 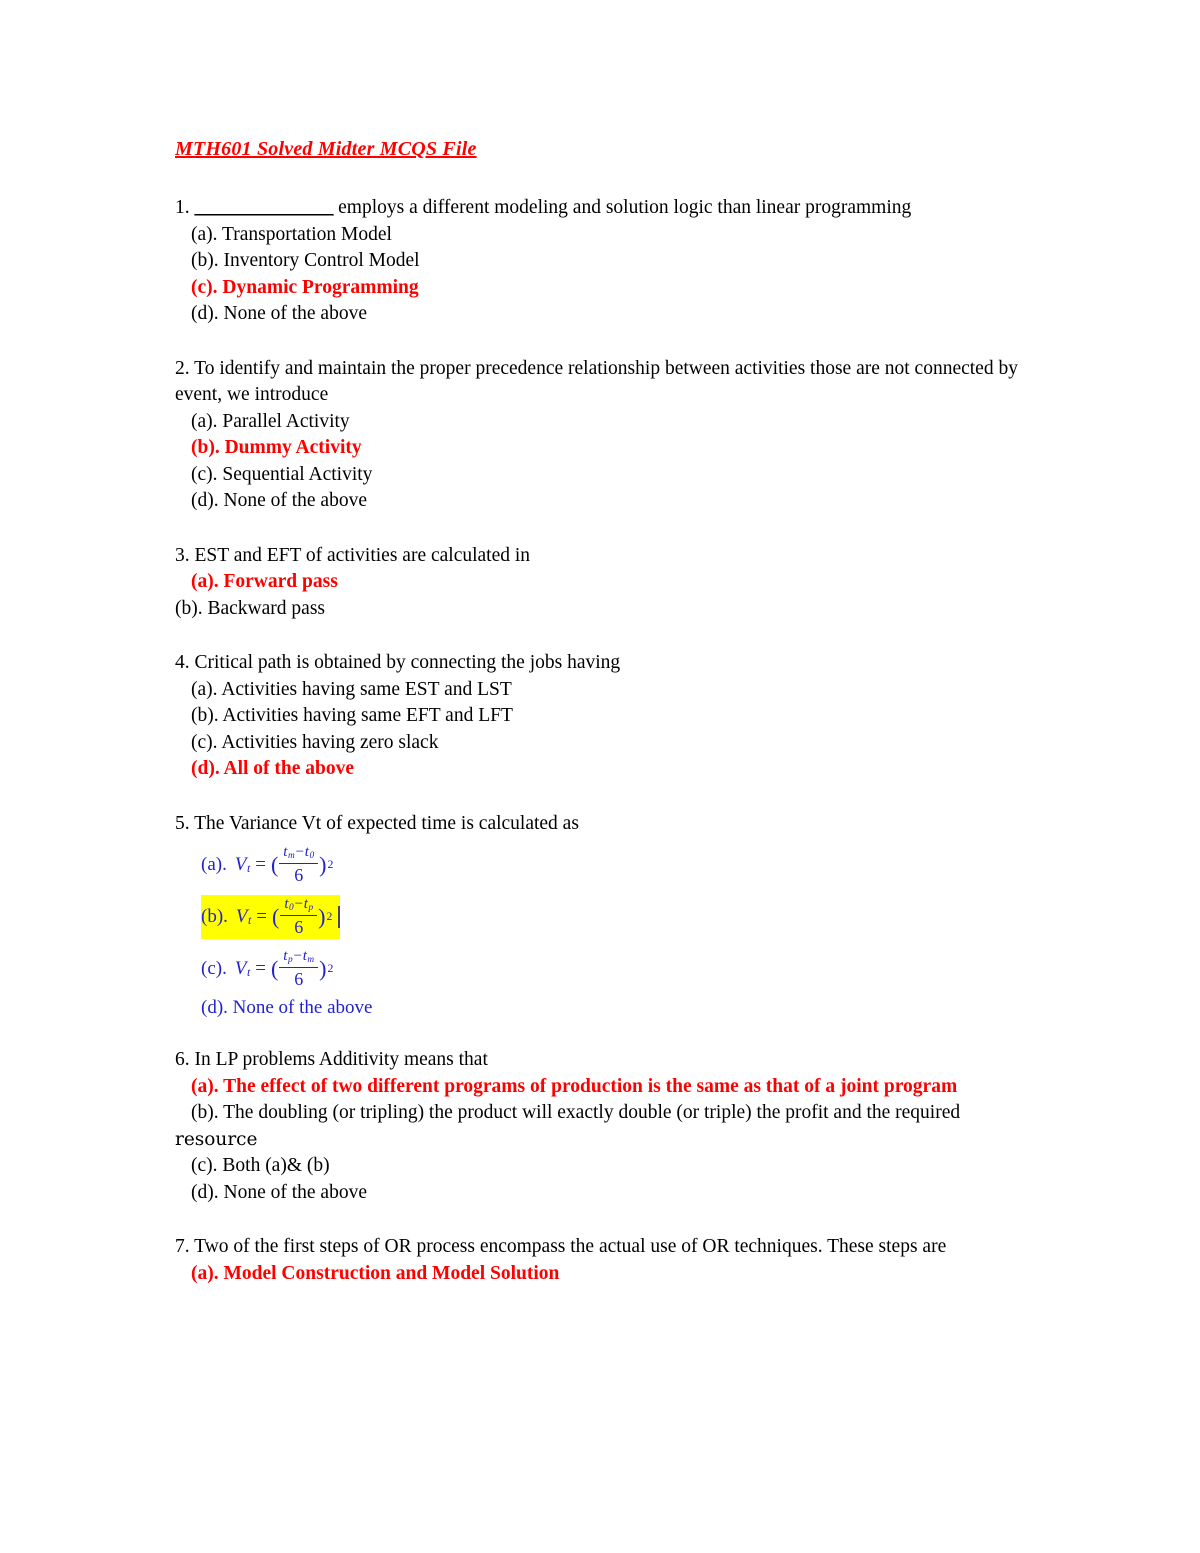 What do you see at coordinates (600, 969) in the screenshot?
I see `math-option-c: (c). Vt = ( tp−tm 6 ) 2` at bounding box center [600, 969].